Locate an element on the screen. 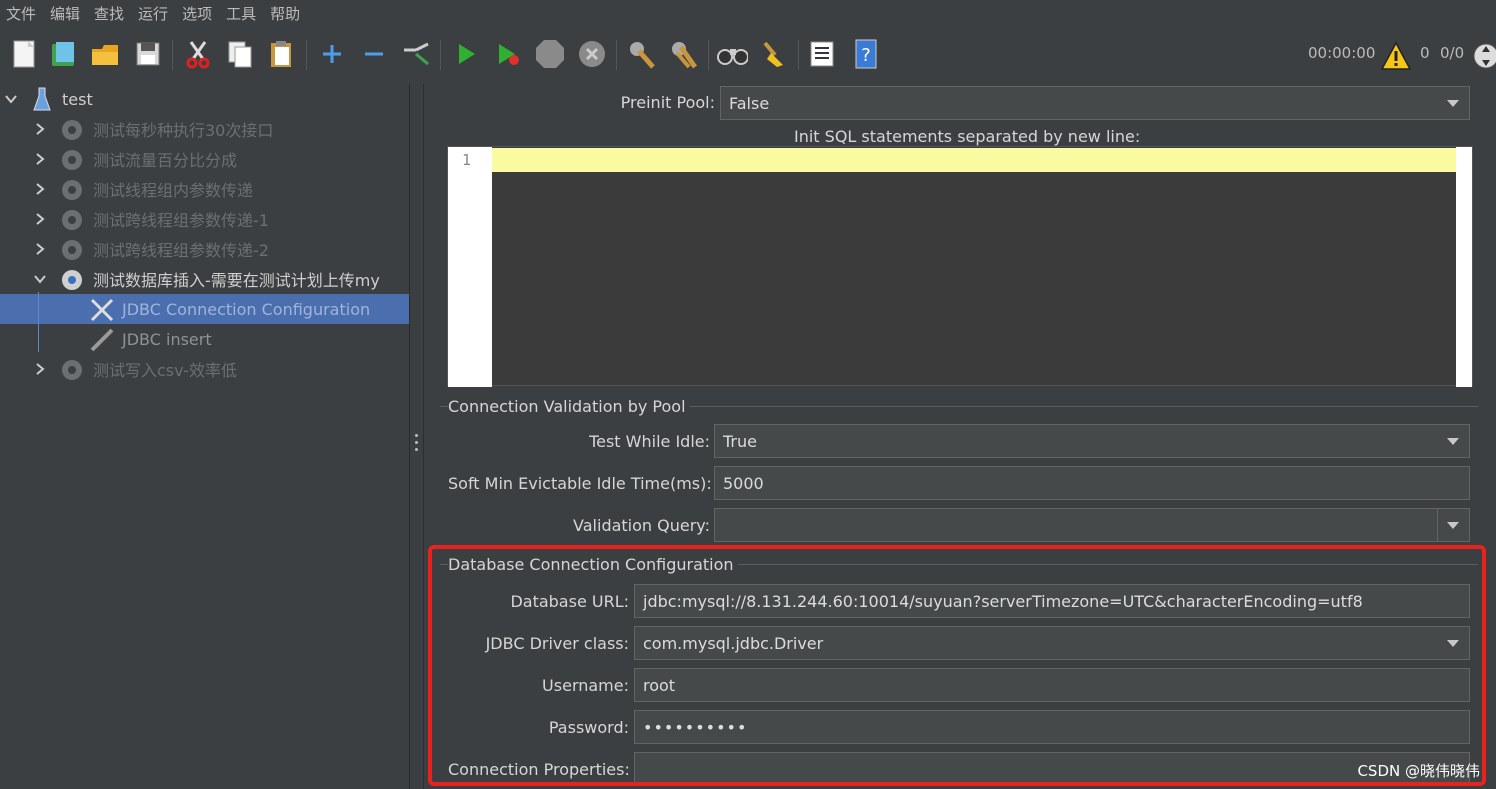 The width and height of the screenshot is (1496, 789). editor-scrollbar is located at coordinates (1464, 267).